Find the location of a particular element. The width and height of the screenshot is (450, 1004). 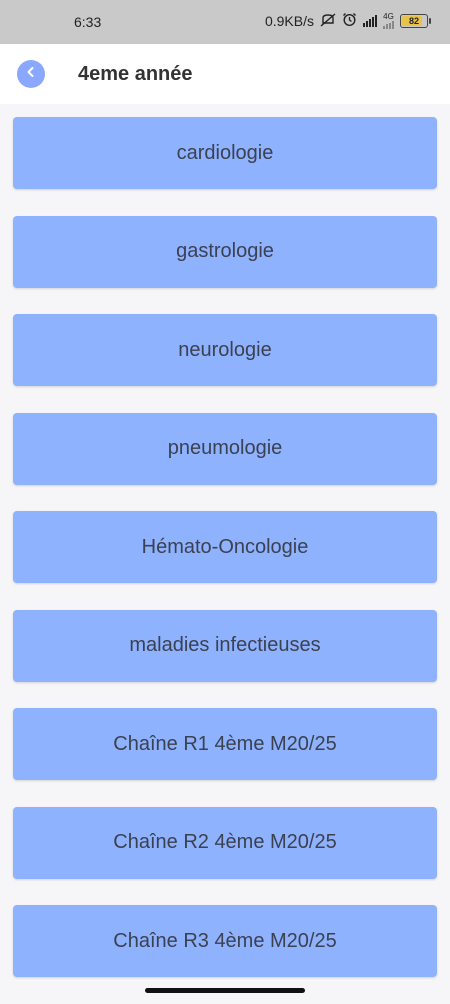

alarm-icon is located at coordinates (349, 21).